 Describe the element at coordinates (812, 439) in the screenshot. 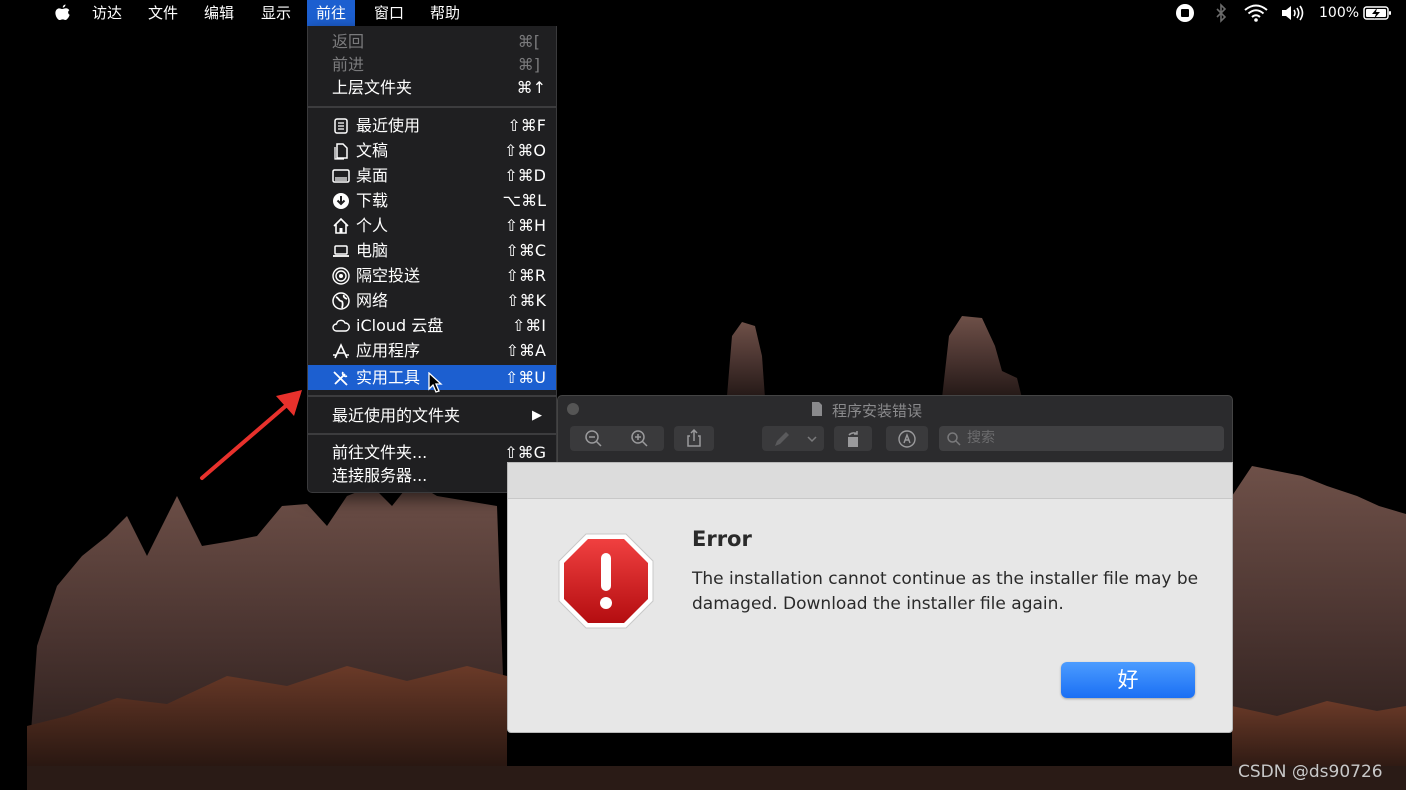

I see `chevron-down-icon` at that location.